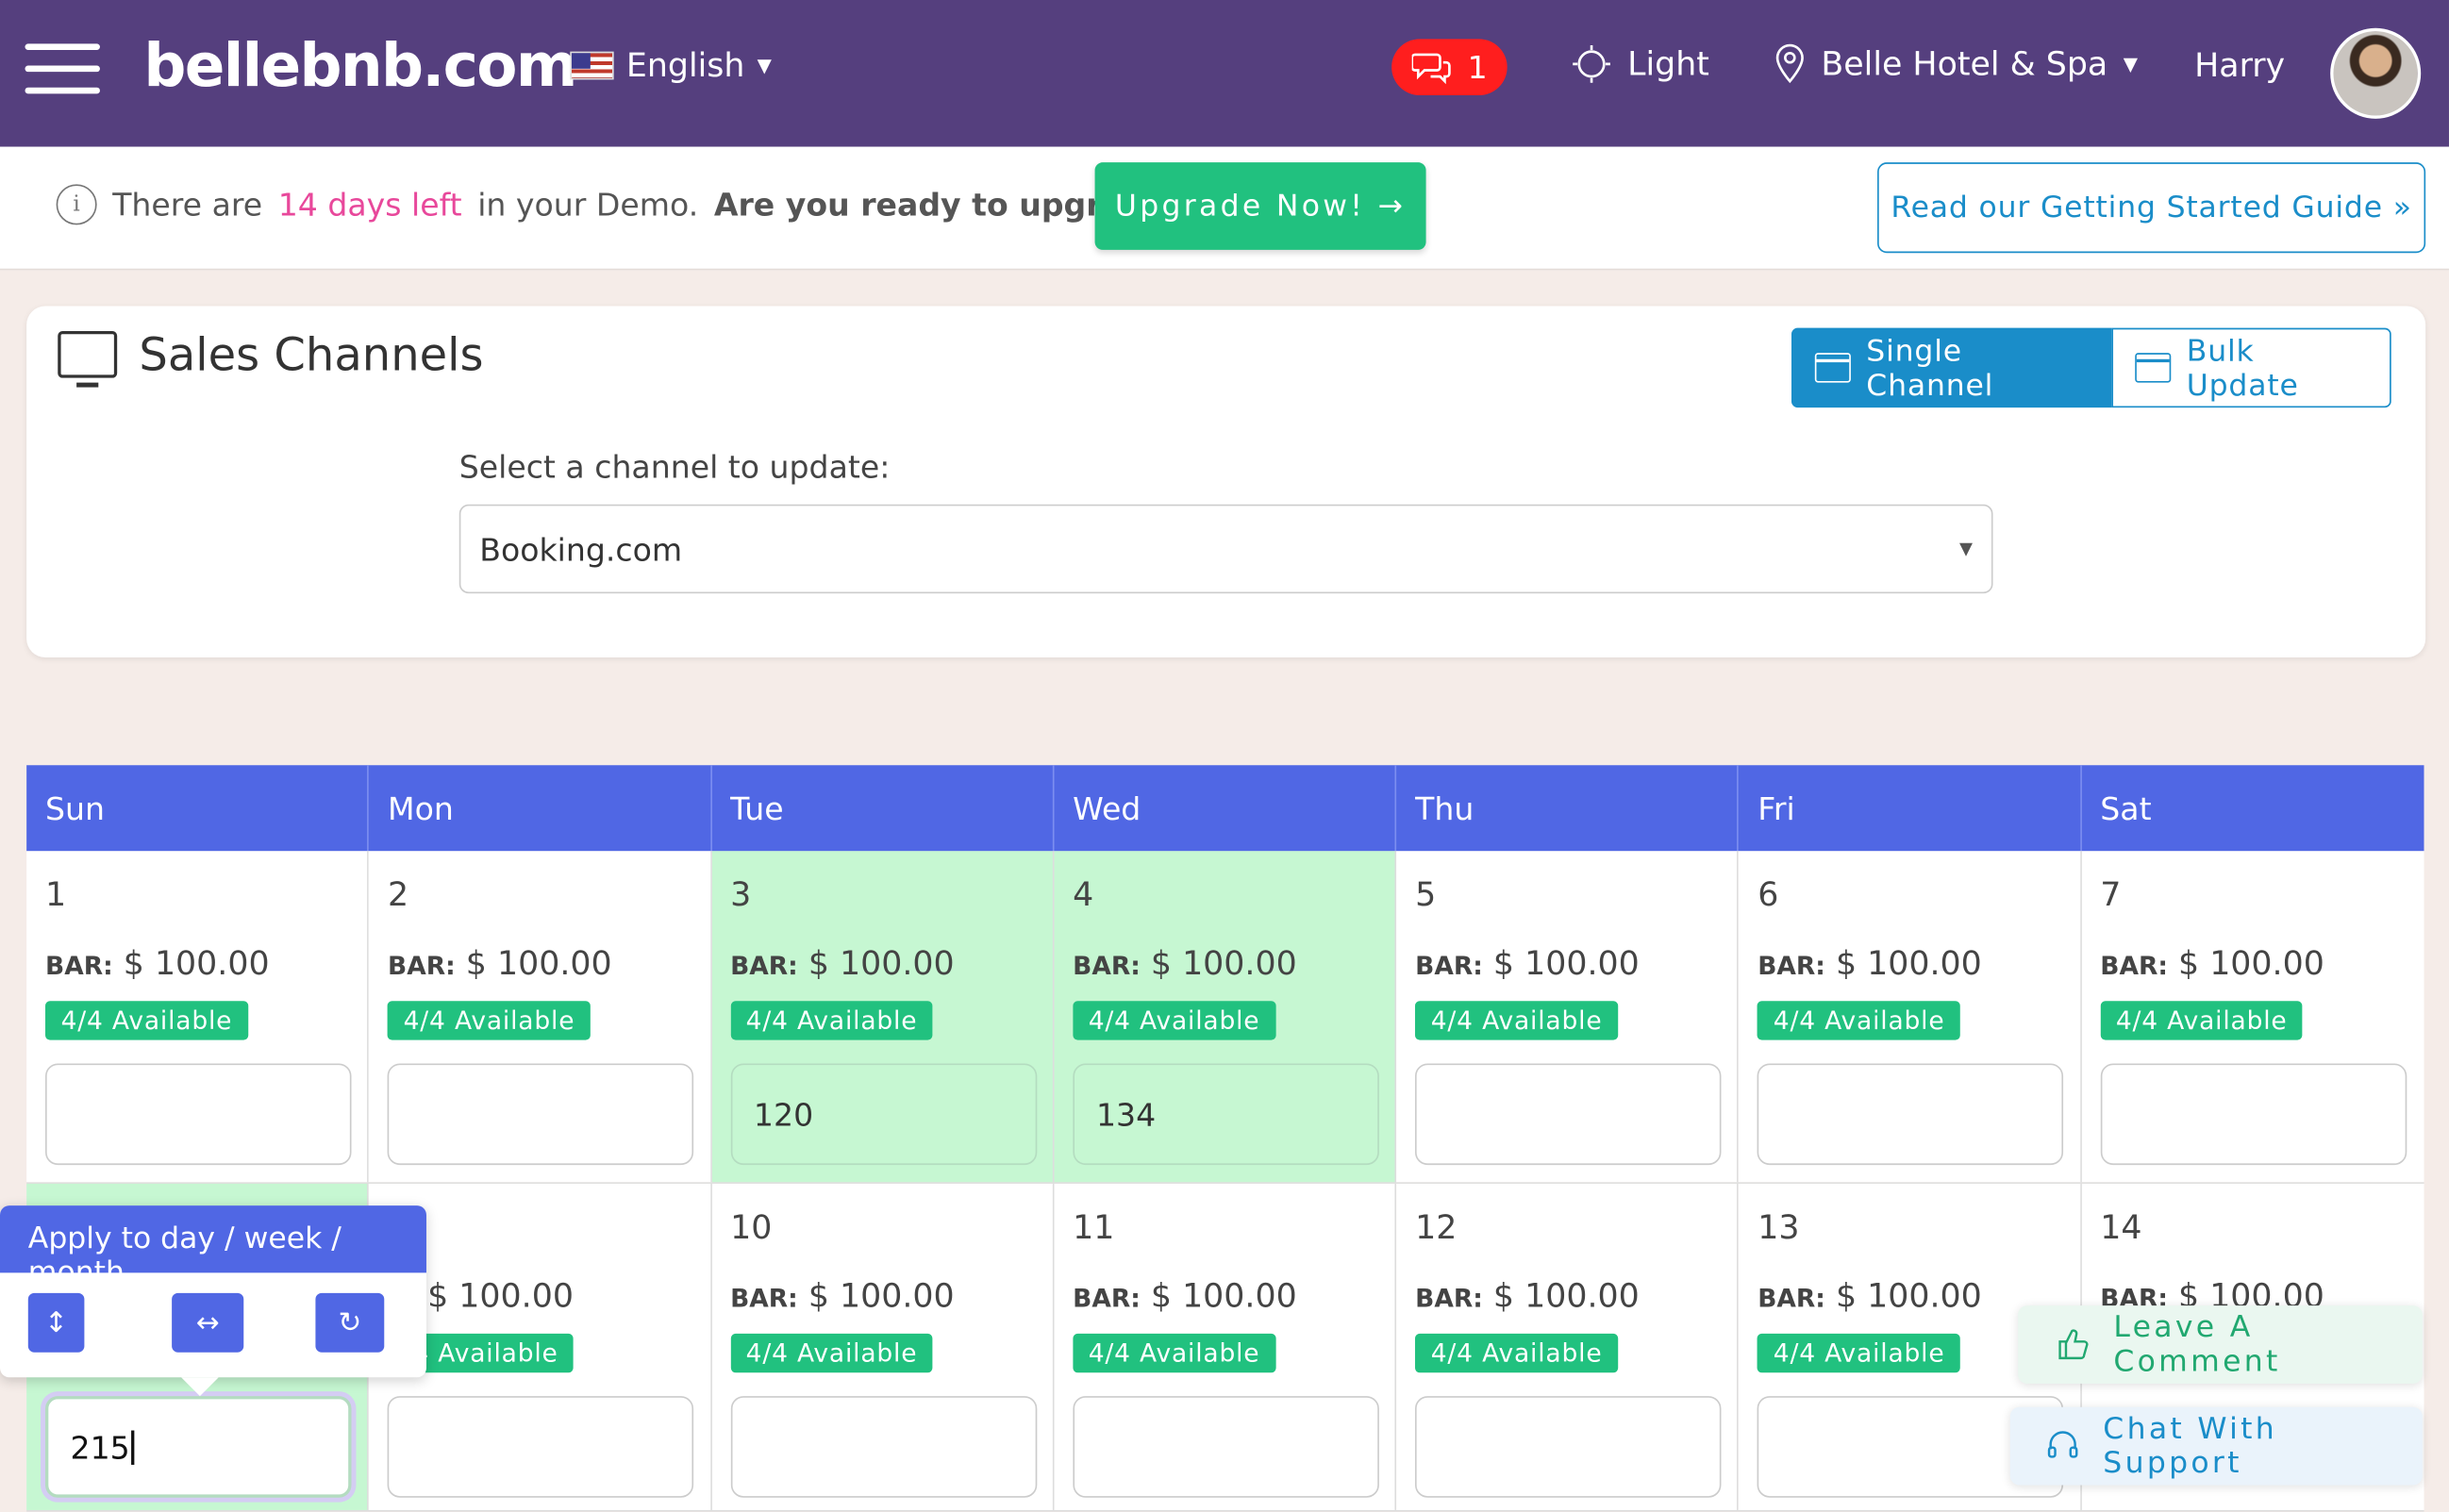  I want to click on calendar-day-cell: 3 BAR: $ 100.00 4/4 Available 120, so click(883, 1017).